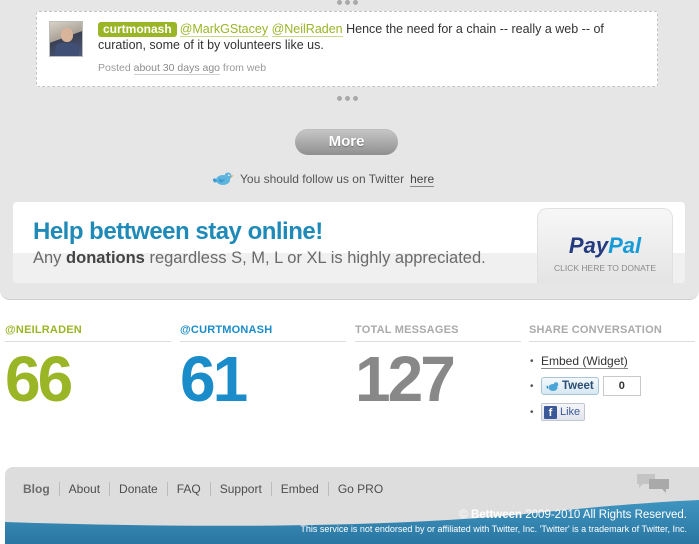 Image resolution: width=699 pixels, height=544 pixels. Describe the element at coordinates (88, 332) in the screenshot. I see `stat-label: @NEILRADEN` at that location.